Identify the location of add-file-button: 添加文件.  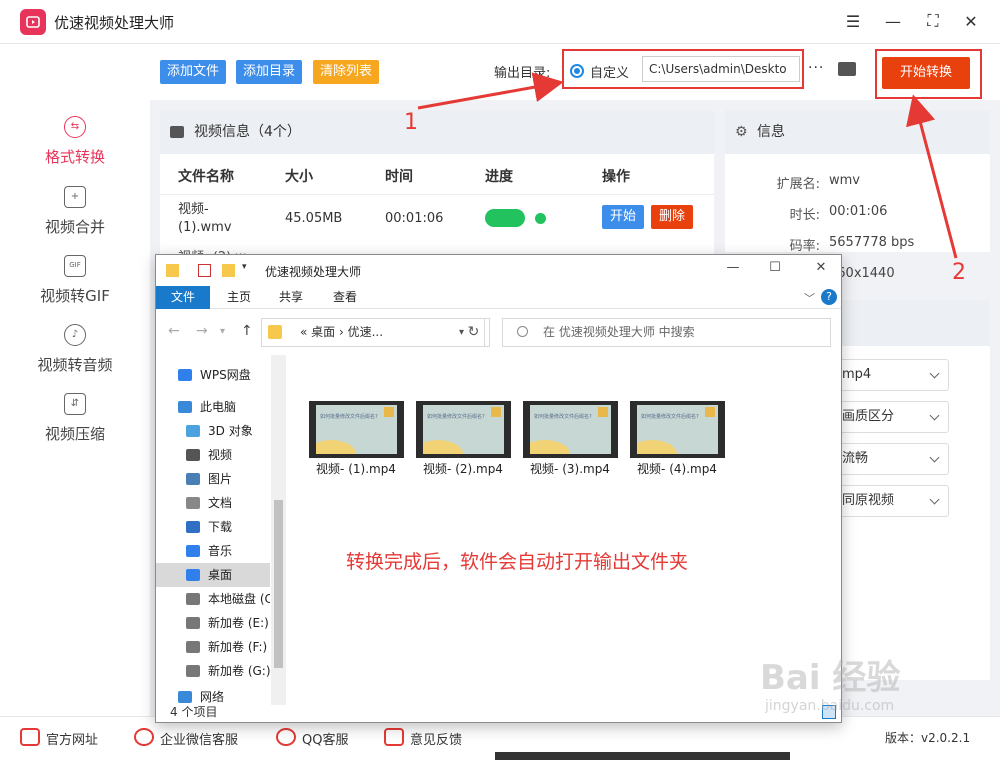
(193, 72).